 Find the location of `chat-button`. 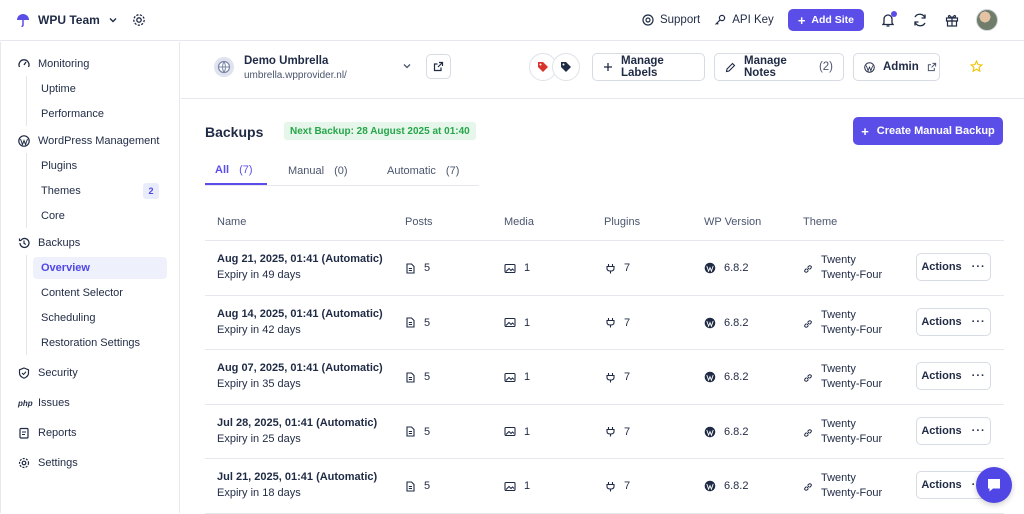

chat-button is located at coordinates (994, 485).